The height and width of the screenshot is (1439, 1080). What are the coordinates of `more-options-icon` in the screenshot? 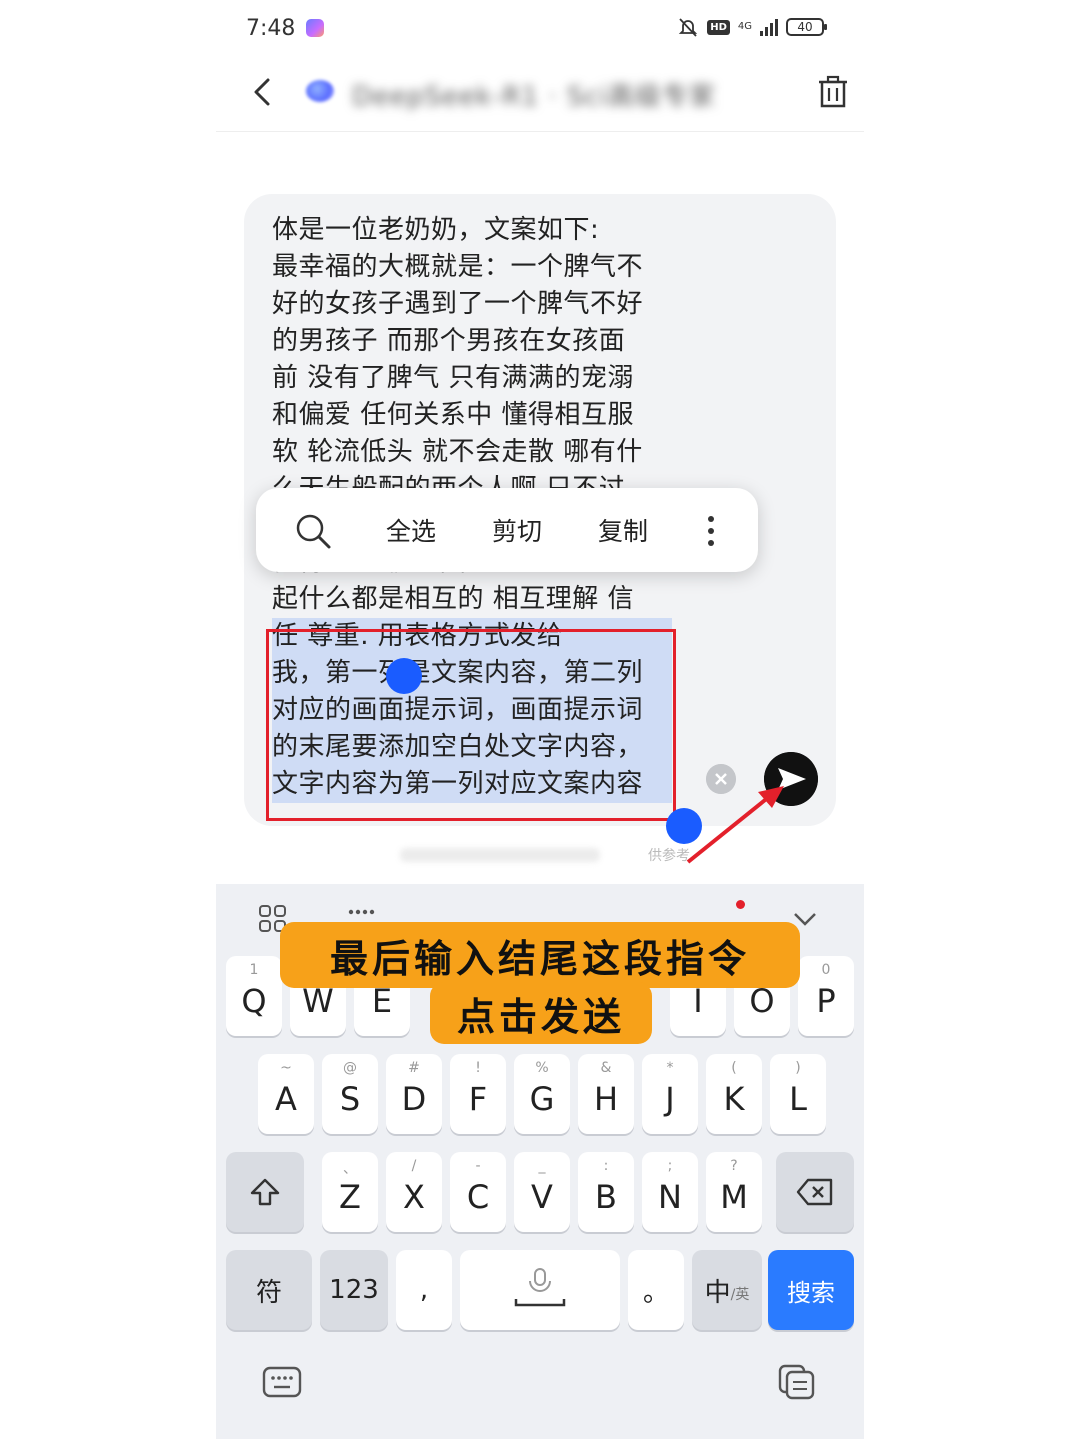 It's located at (711, 531).